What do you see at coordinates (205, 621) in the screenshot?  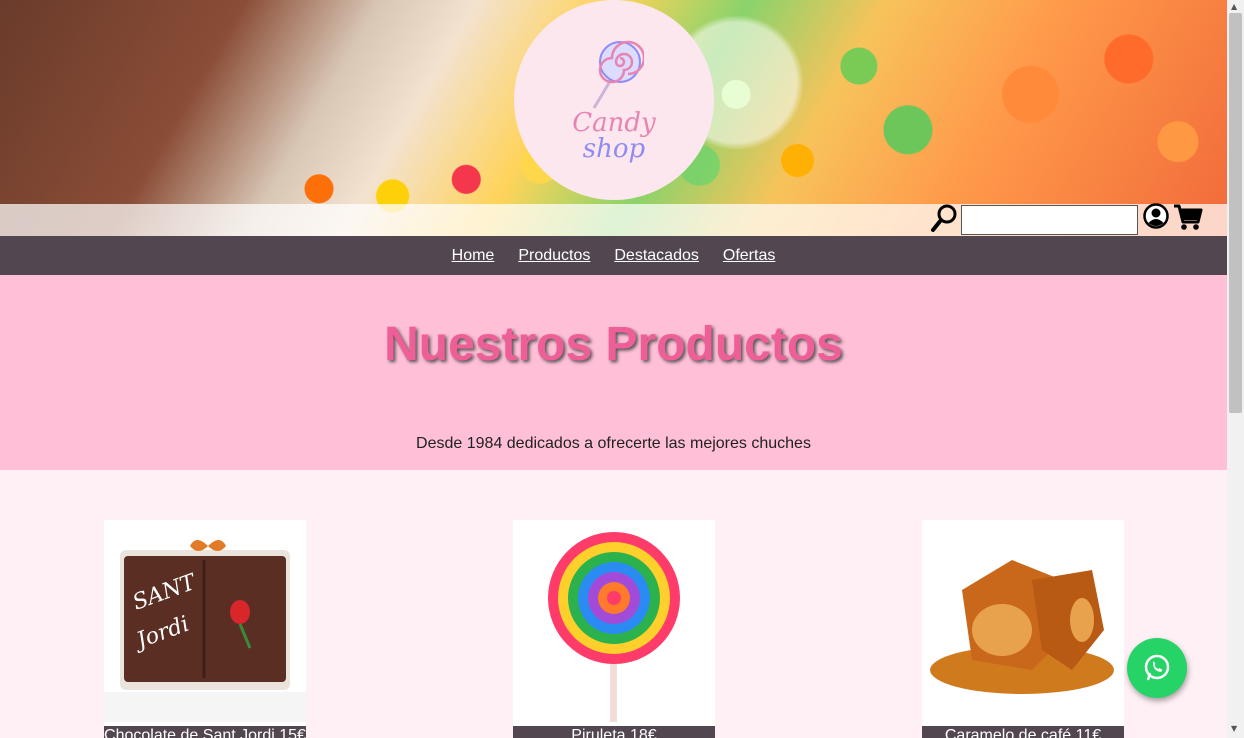 I see `product-image-chocolate: SANT Jordi` at bounding box center [205, 621].